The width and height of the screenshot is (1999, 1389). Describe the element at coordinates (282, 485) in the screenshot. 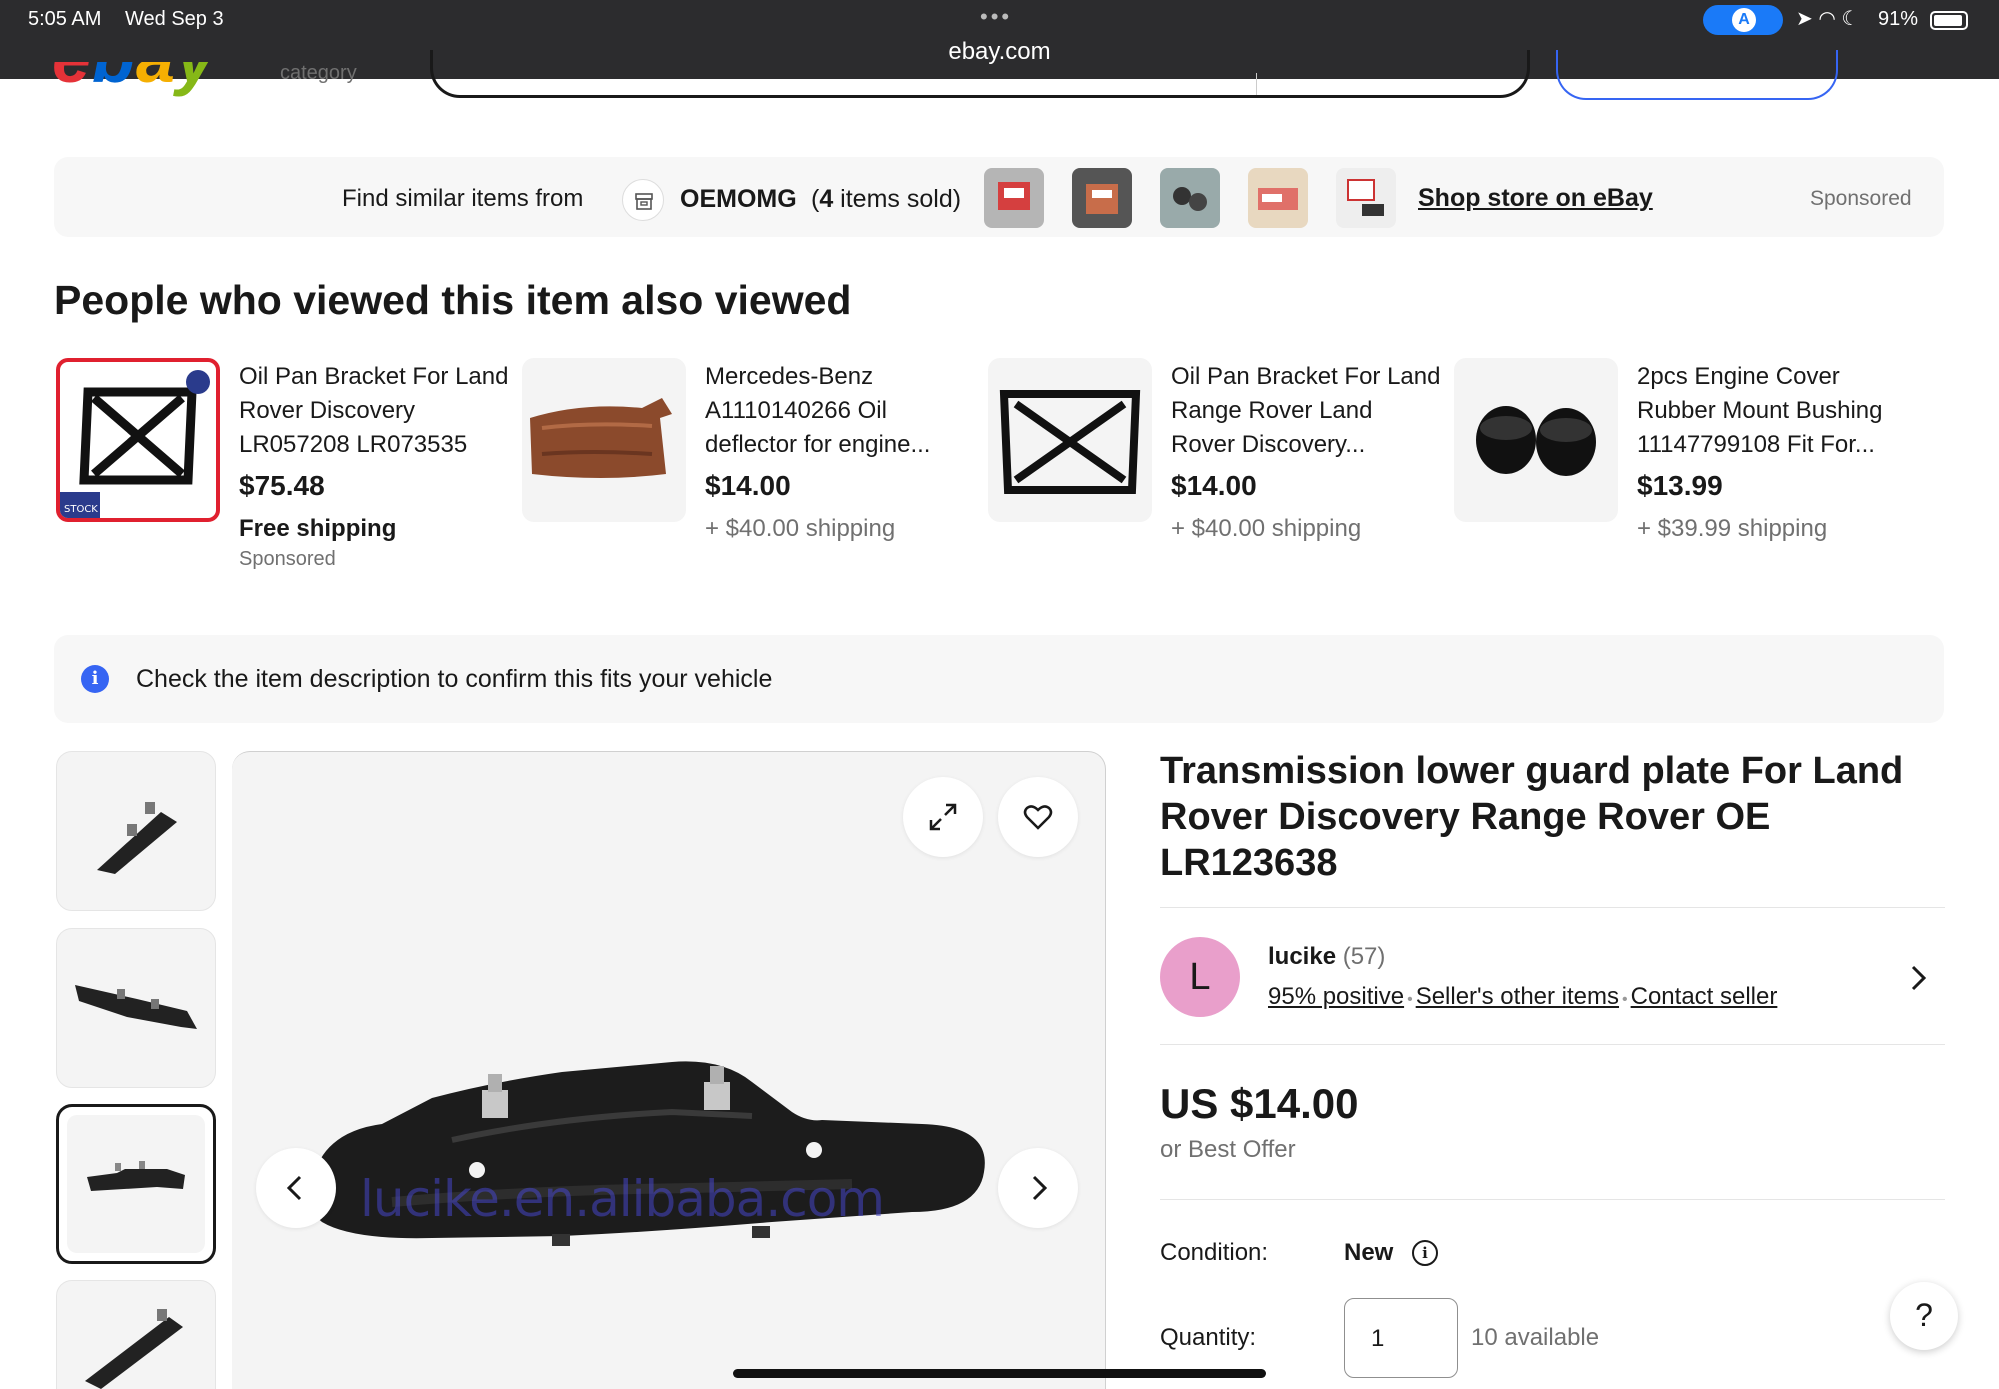

I see `card-price: $75.48` at that location.